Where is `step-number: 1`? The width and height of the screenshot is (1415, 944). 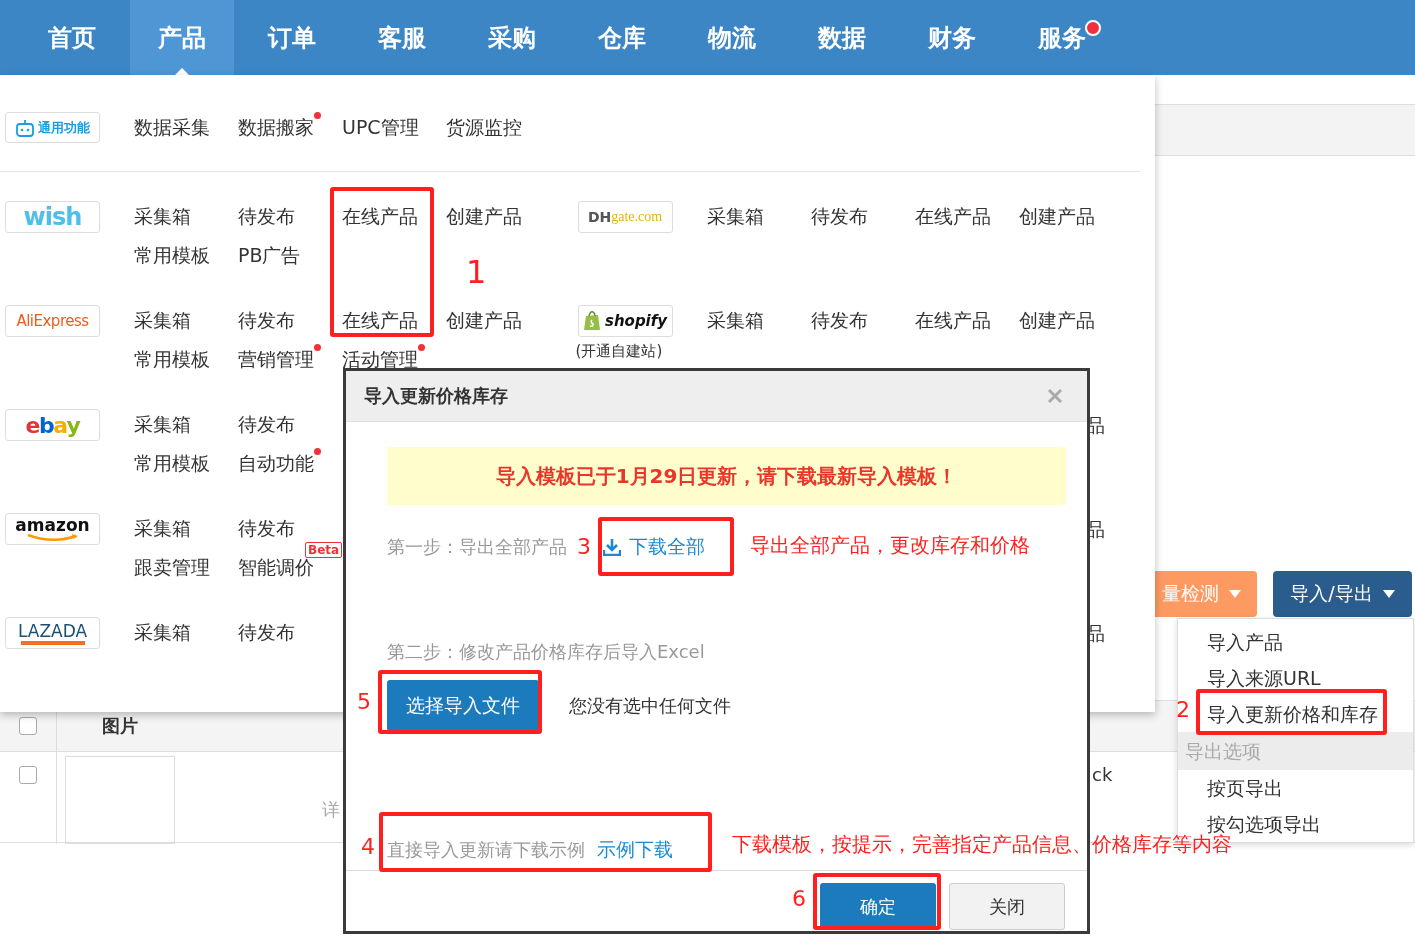
step-number: 1 is located at coordinates (476, 272).